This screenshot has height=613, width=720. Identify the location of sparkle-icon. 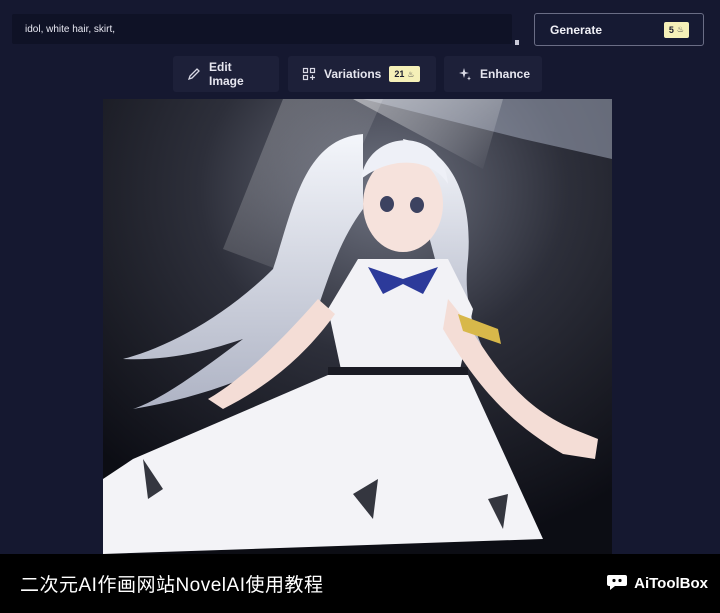
(465, 74).